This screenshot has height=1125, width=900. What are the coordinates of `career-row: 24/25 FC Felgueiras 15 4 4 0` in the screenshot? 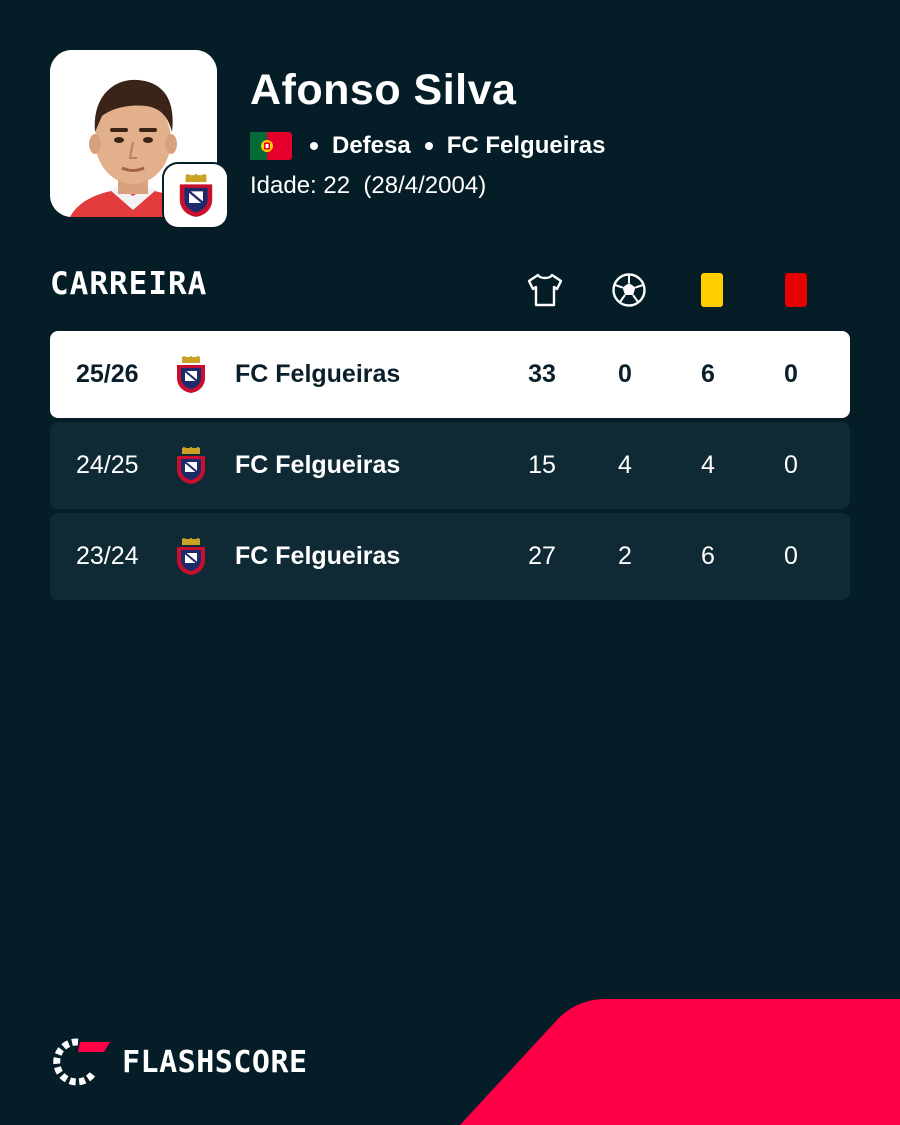 It's located at (450, 465).